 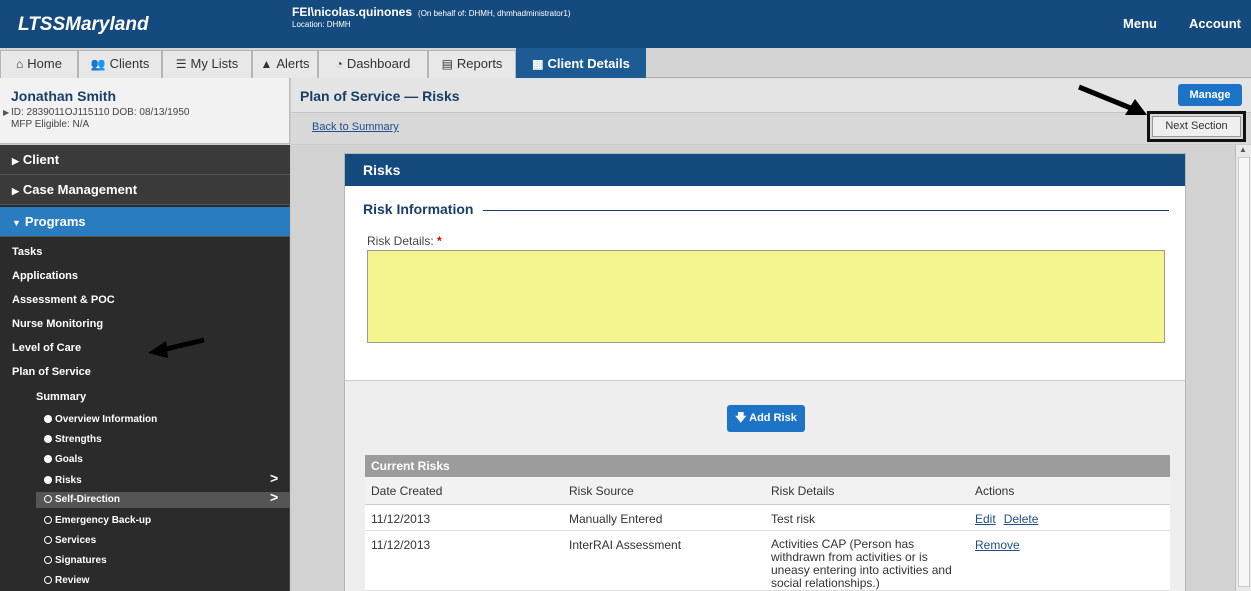 What do you see at coordinates (27, 252) in the screenshot?
I see `sidebar-item-tasks: Tasks` at bounding box center [27, 252].